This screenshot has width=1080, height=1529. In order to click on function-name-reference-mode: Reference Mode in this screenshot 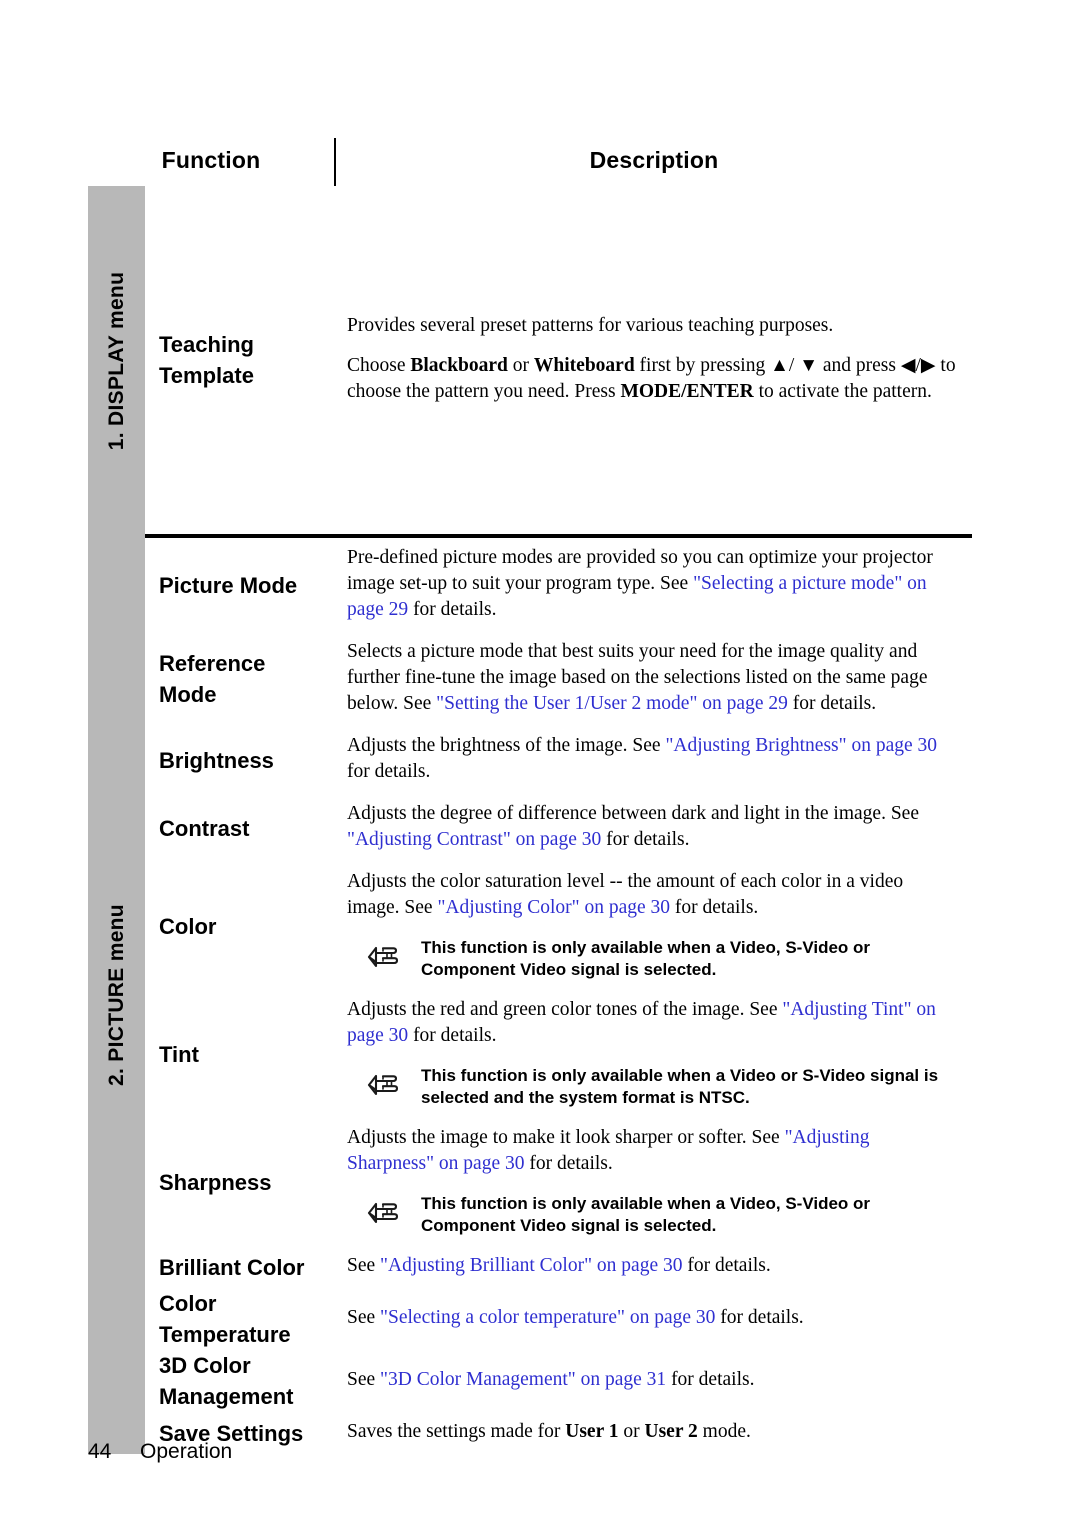, I will do `click(240, 679)`.